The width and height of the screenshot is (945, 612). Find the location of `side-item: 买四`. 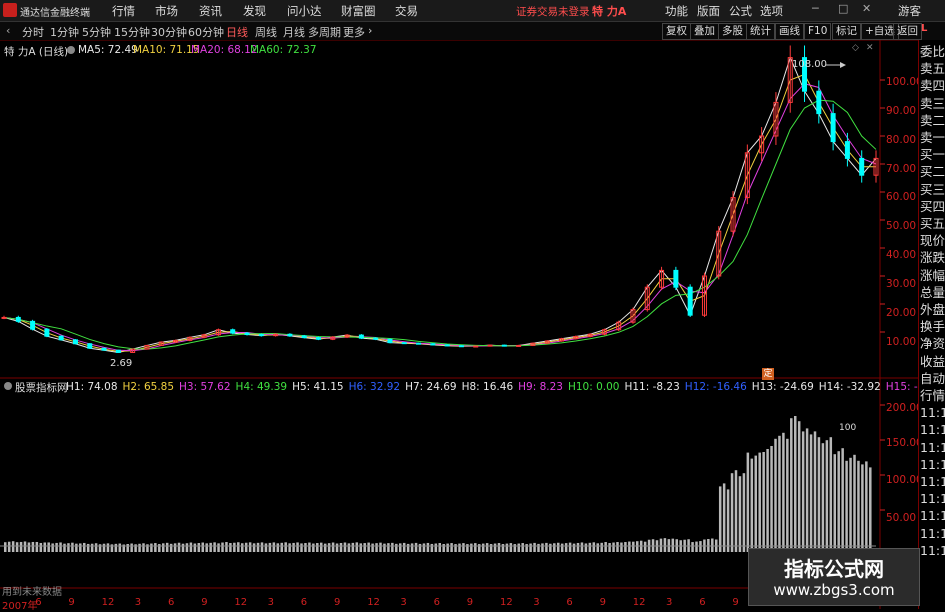

side-item: 买四 is located at coordinates (932, 206).